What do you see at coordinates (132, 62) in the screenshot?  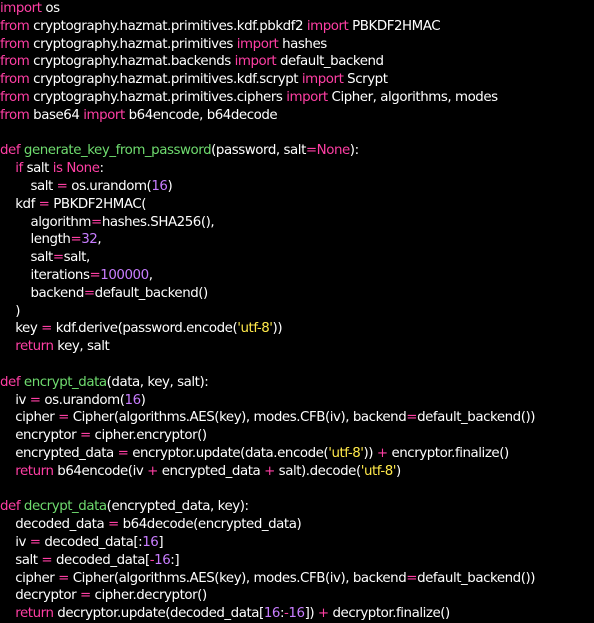 I see `code-token: cryptography.hazmat.backends` at bounding box center [132, 62].